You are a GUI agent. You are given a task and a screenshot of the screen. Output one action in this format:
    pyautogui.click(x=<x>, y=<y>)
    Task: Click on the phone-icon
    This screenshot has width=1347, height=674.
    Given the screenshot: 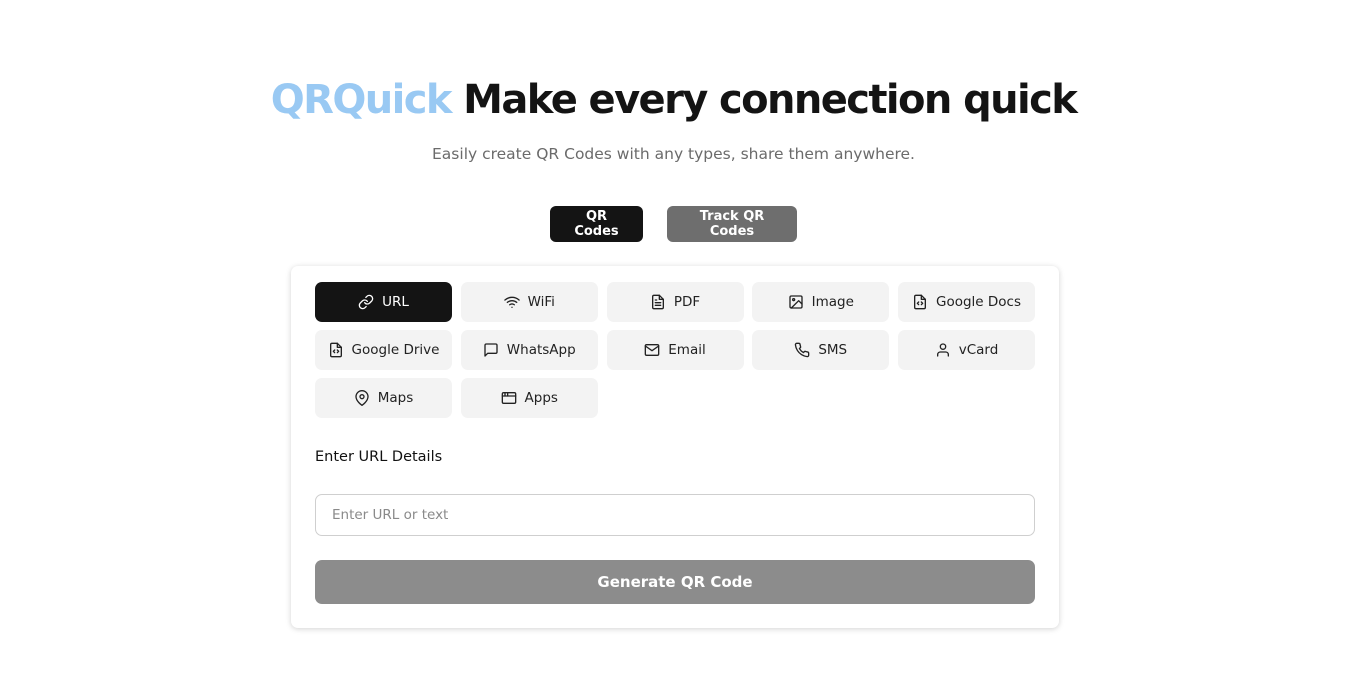 What is the action you would take?
    pyautogui.click(x=802, y=350)
    